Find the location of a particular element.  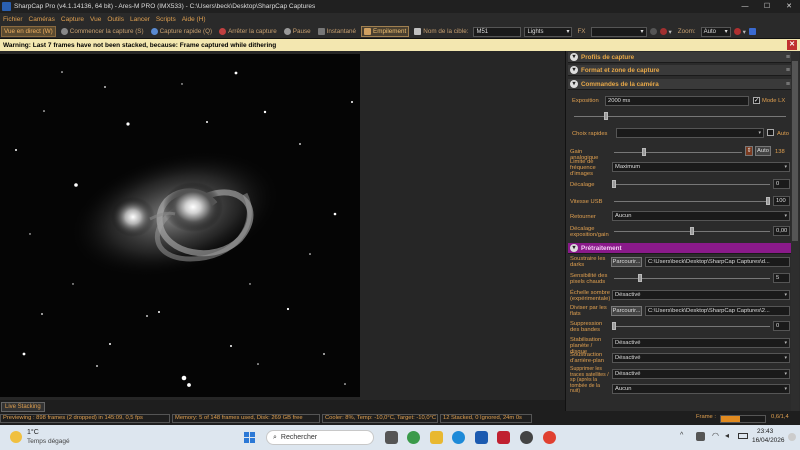

banding-slider-thumb is located at coordinates (614, 326).